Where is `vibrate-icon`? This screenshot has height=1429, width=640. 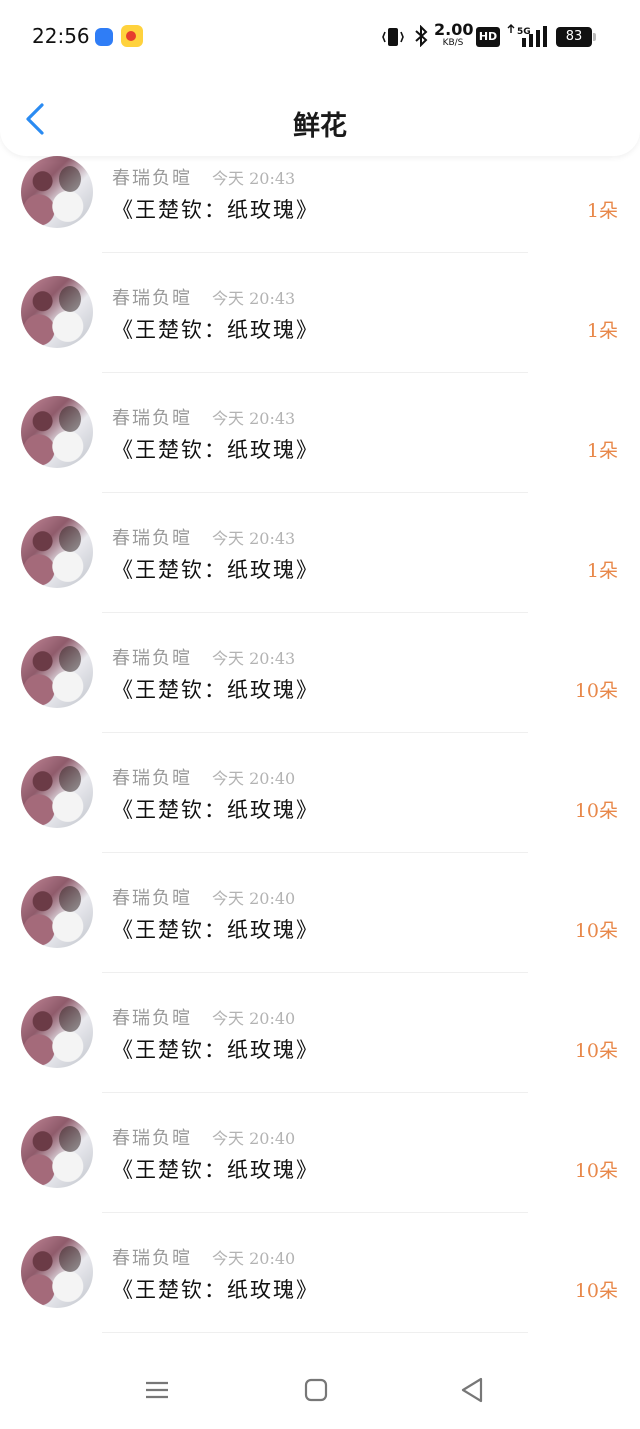 vibrate-icon is located at coordinates (393, 37).